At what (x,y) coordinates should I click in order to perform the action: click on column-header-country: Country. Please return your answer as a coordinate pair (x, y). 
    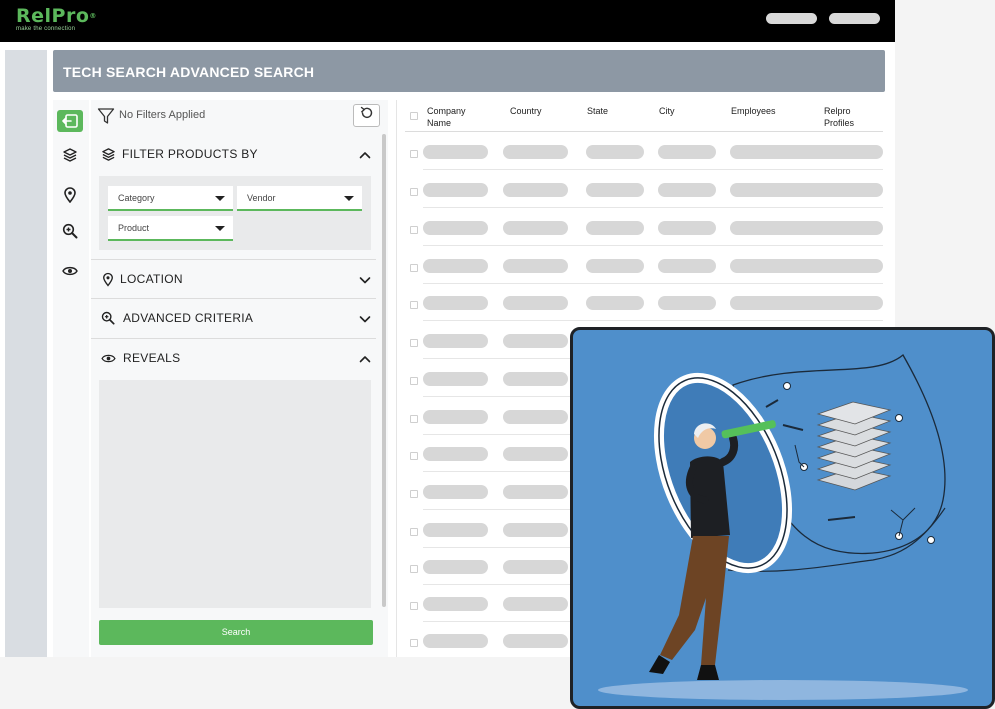
    Looking at the image, I should click on (526, 111).